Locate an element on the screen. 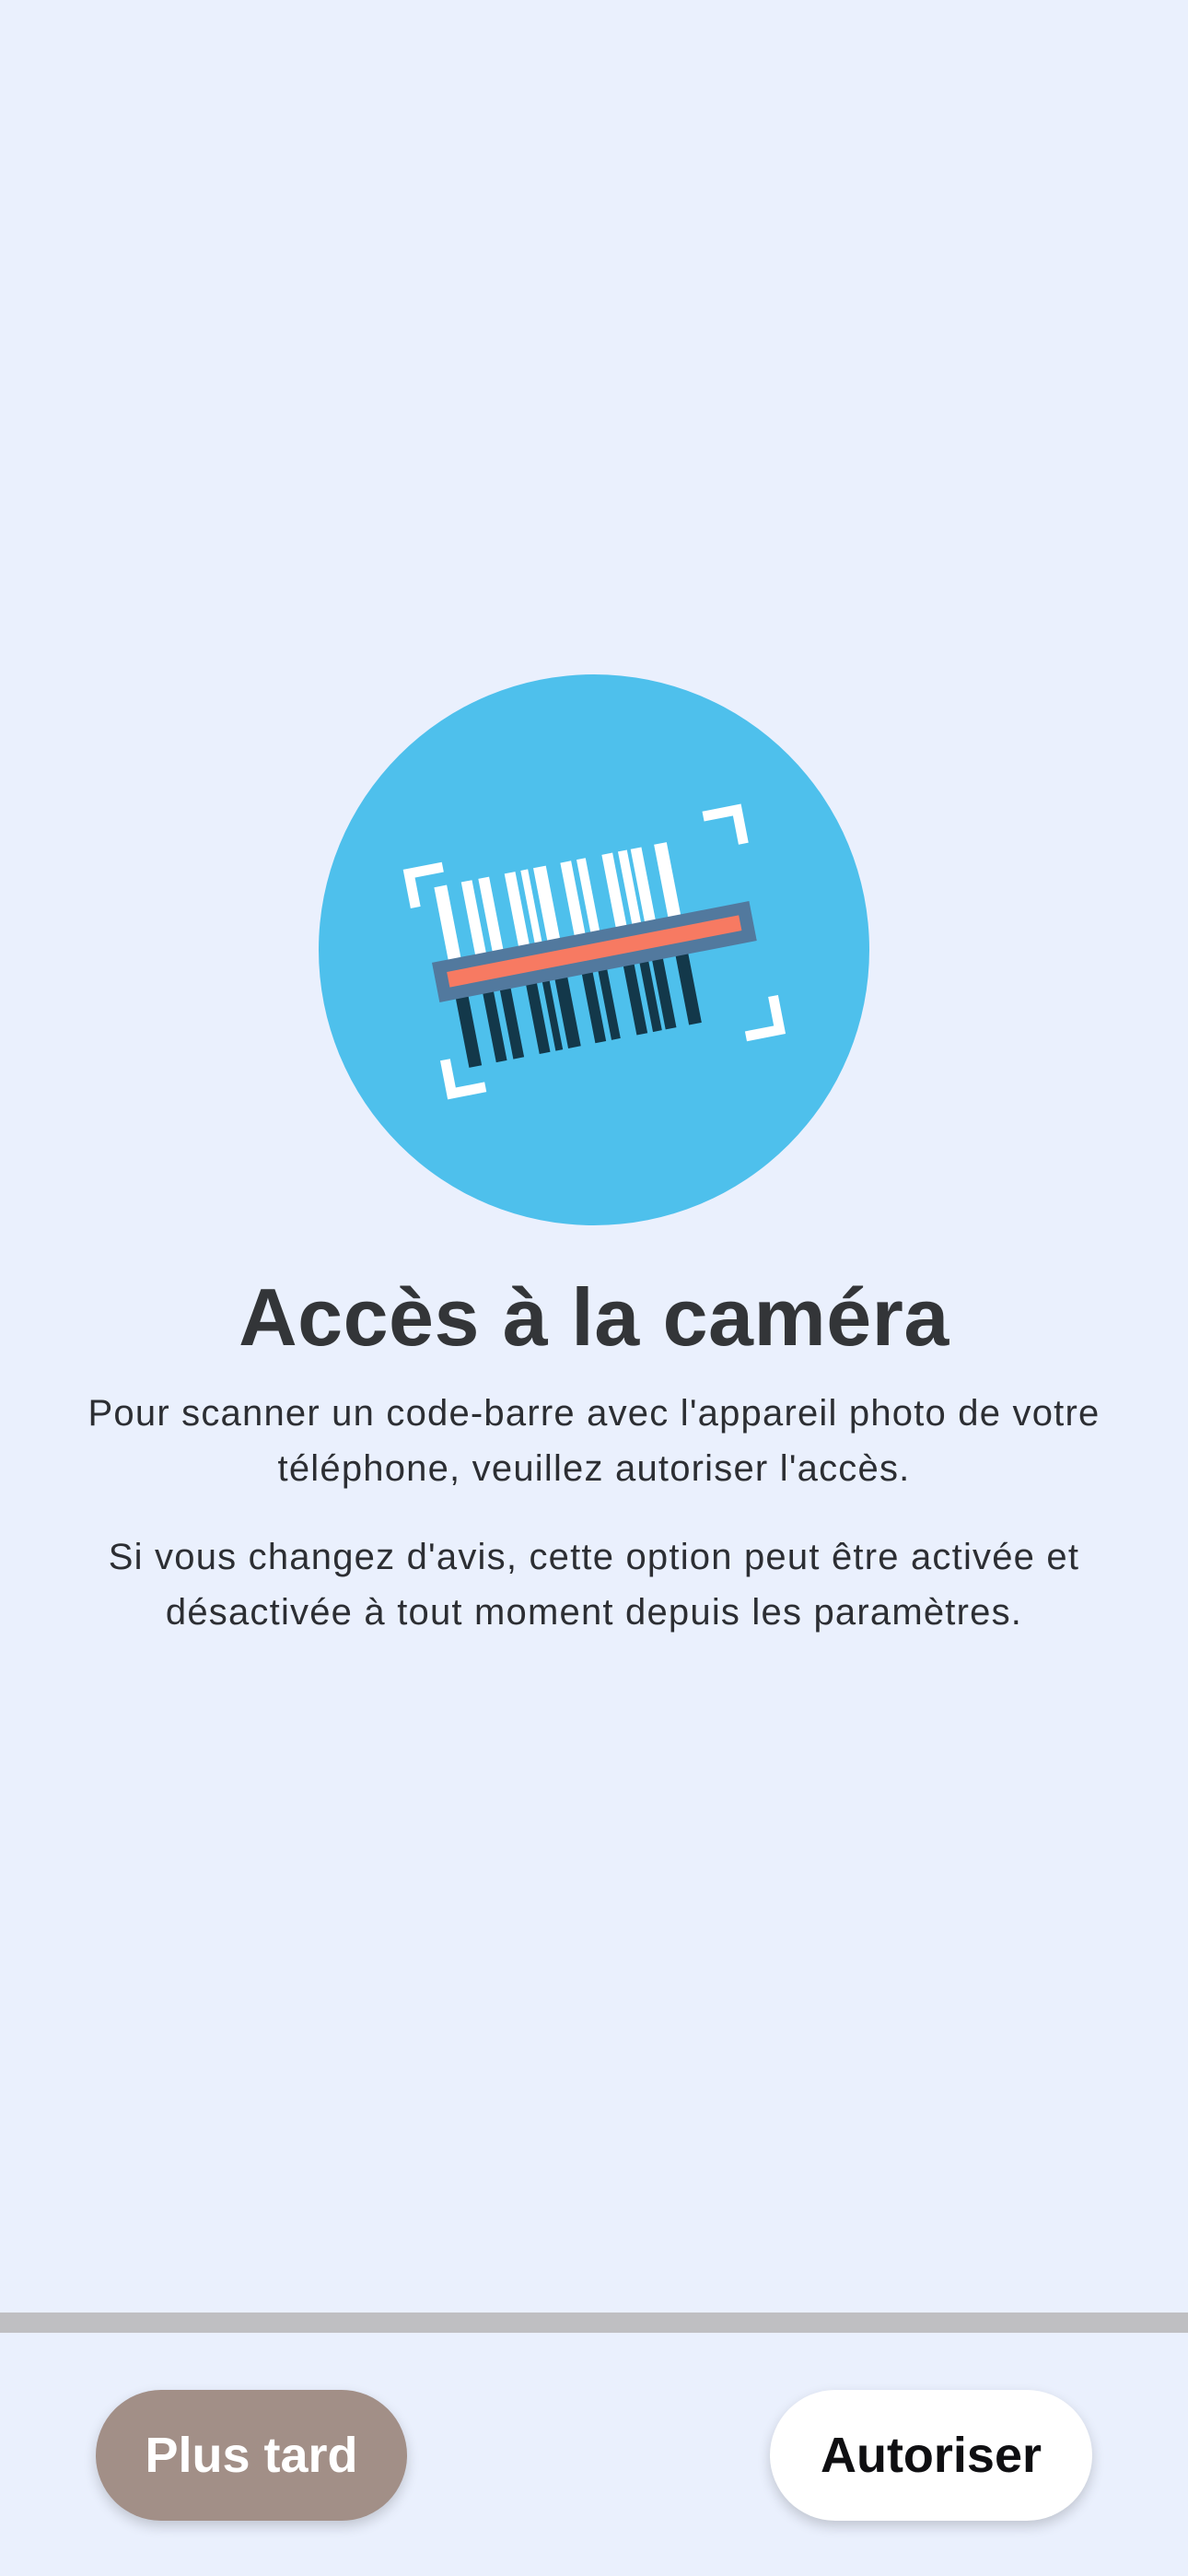 This screenshot has height=2576, width=1188. later-button: Plus tard is located at coordinates (251, 2455).